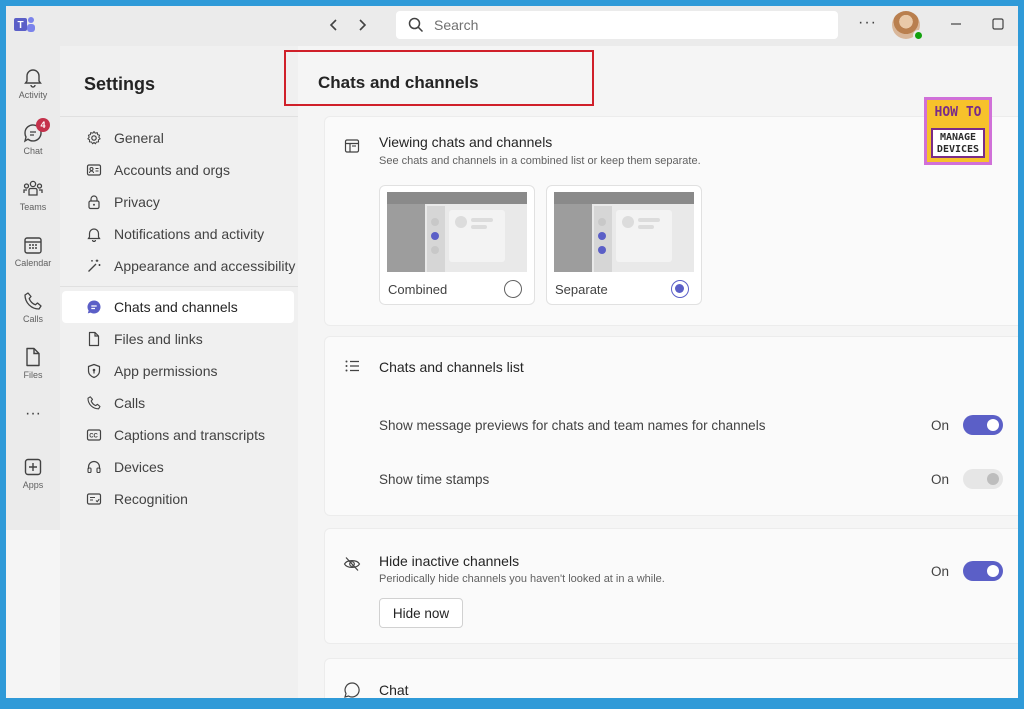  I want to click on nav-label: Notifications and activity, so click(189, 234).